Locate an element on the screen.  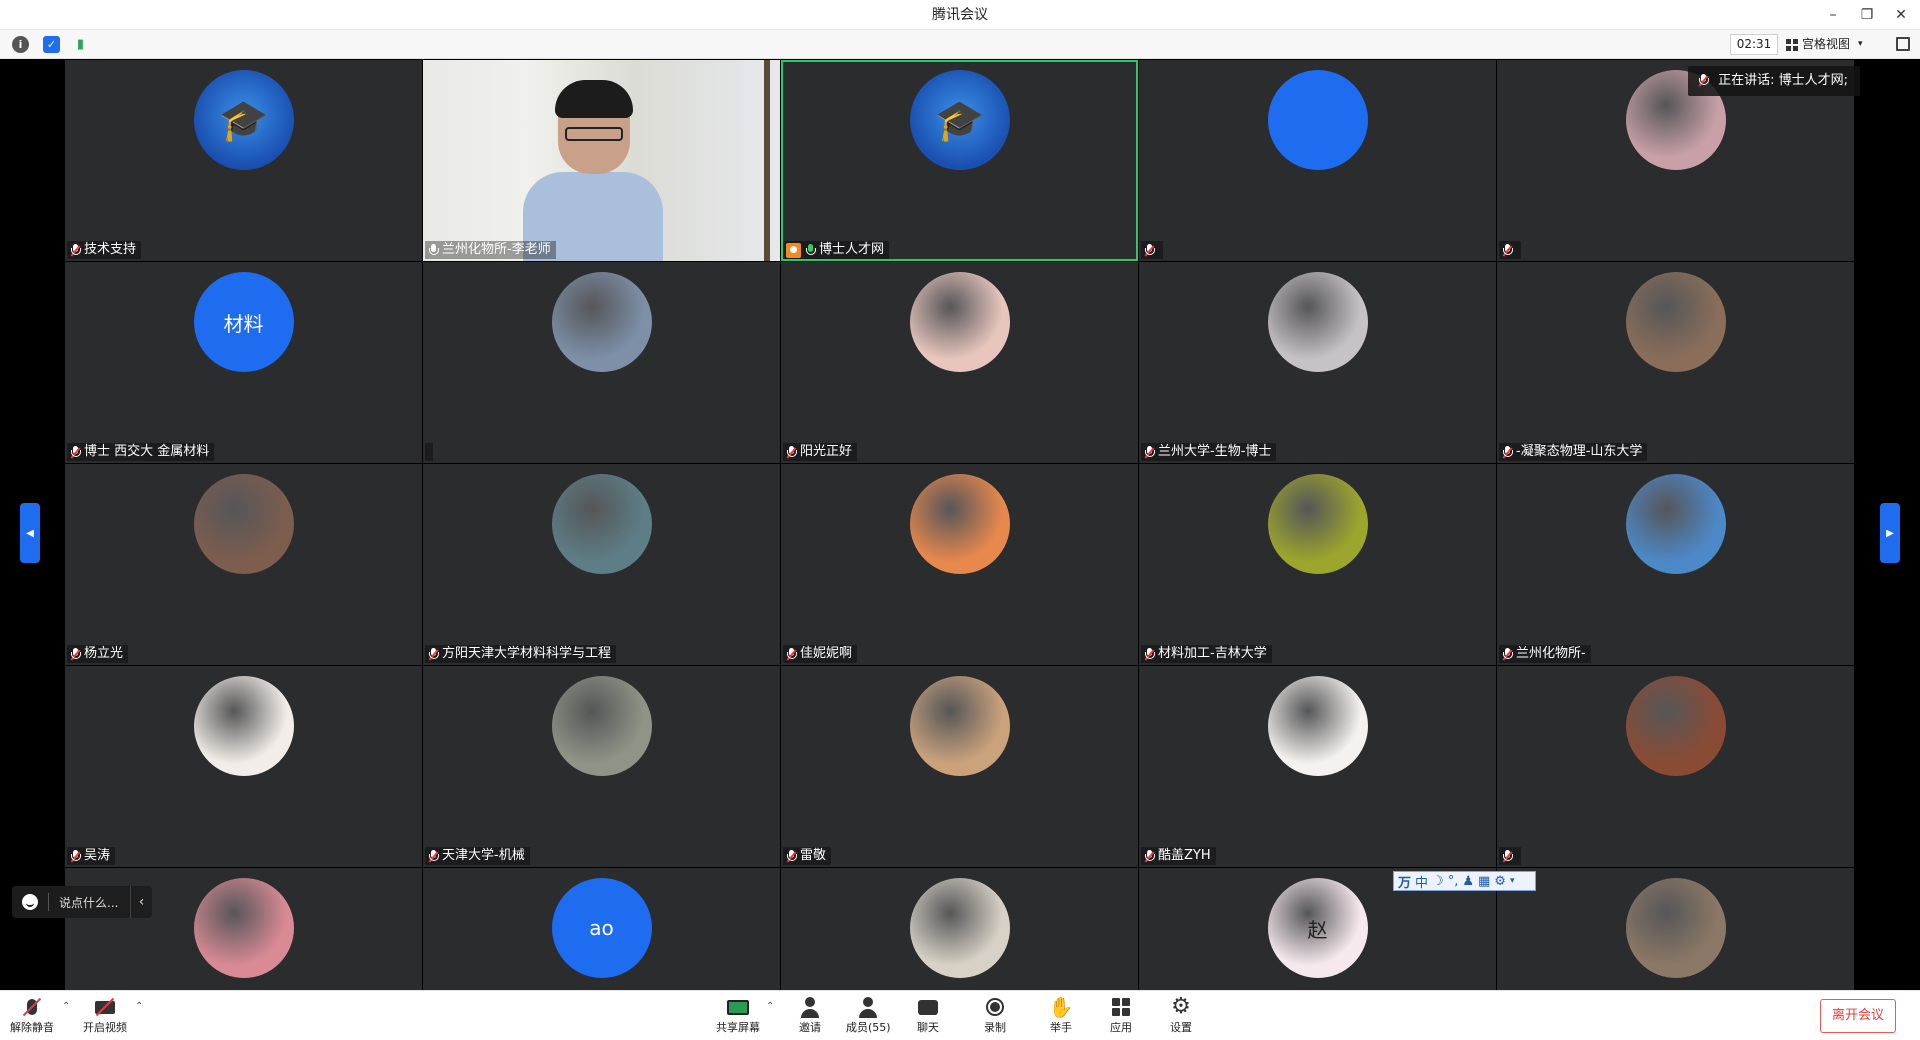
ime-toolbar: 万 中 ☽ °, ♟ ▦ ⚙ ▾ is located at coordinates (1464, 881).